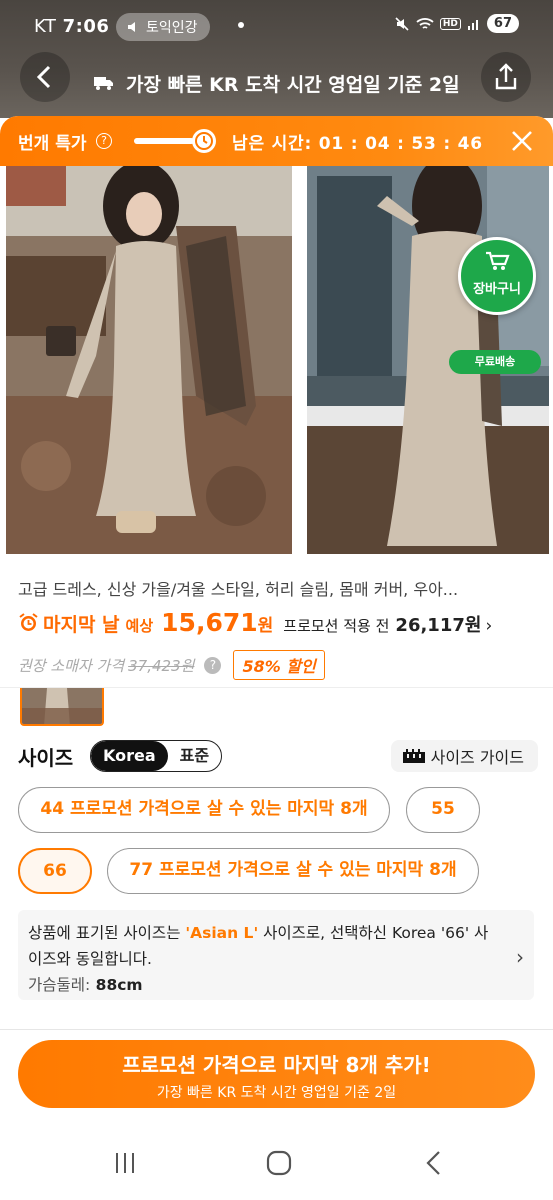  I want to click on cta-main-label: 프로모션 가격으로 마지막 8개 추가!, so click(276, 1065).